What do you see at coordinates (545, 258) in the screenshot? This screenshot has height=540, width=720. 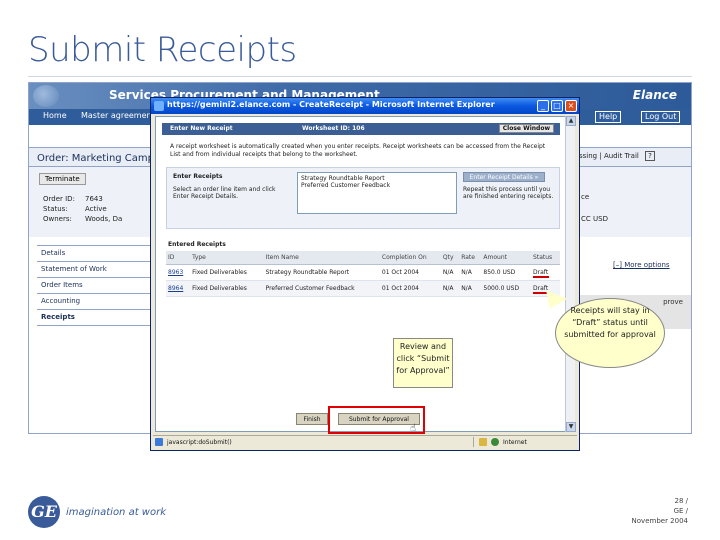 I see `col-status: Status` at bounding box center [545, 258].